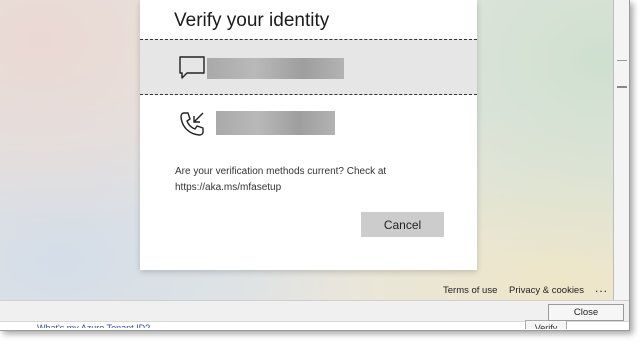 The height and width of the screenshot is (343, 639). I want to click on method-text-message, so click(308, 67).